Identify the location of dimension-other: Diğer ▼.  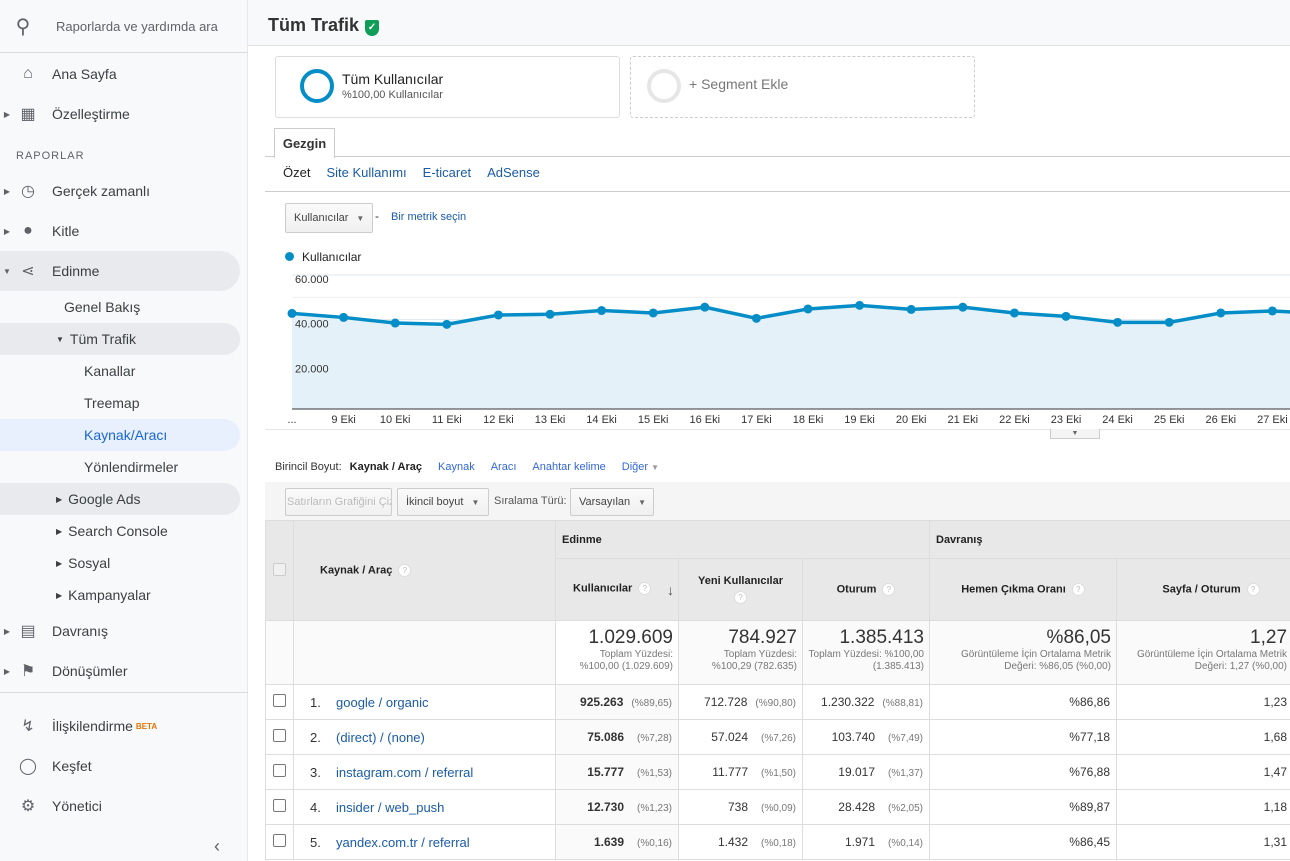
(640, 467).